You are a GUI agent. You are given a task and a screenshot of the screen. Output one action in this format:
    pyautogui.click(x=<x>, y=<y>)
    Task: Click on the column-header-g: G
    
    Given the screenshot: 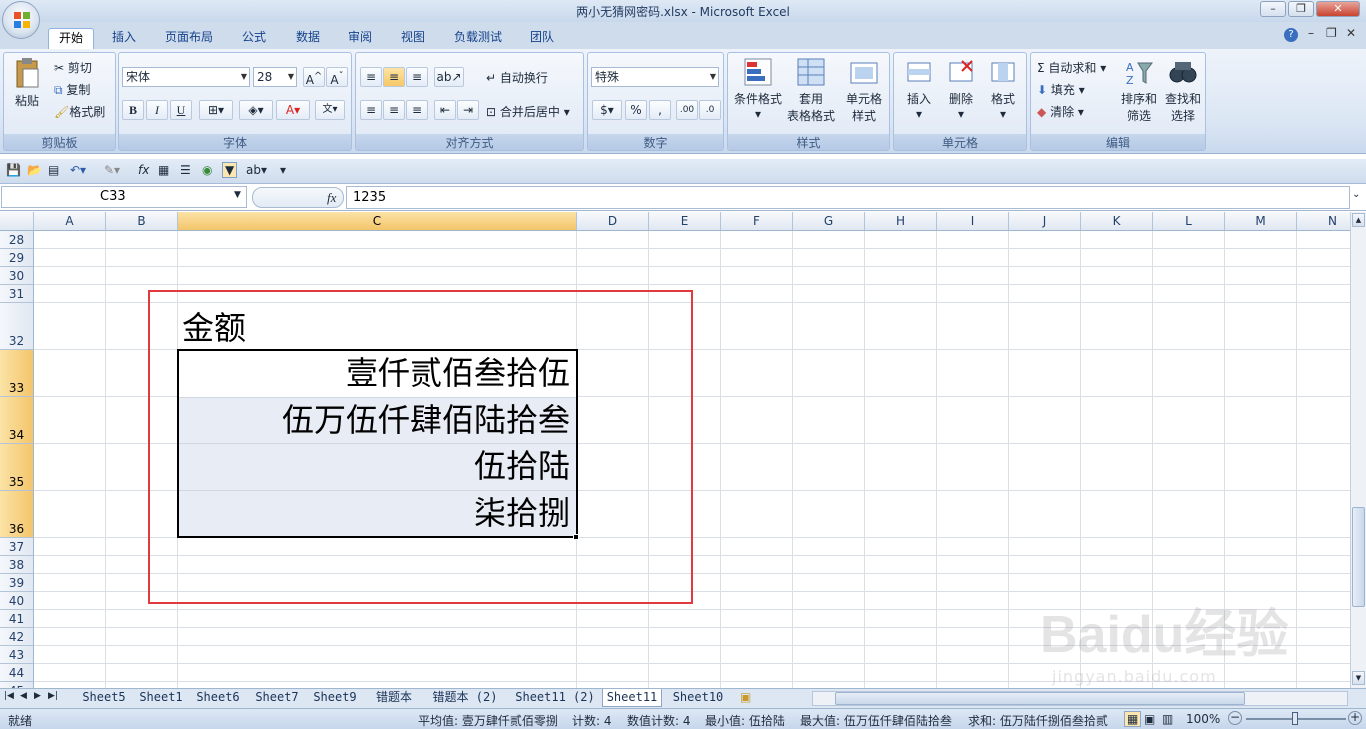 What is the action you would take?
    pyautogui.click(x=829, y=221)
    